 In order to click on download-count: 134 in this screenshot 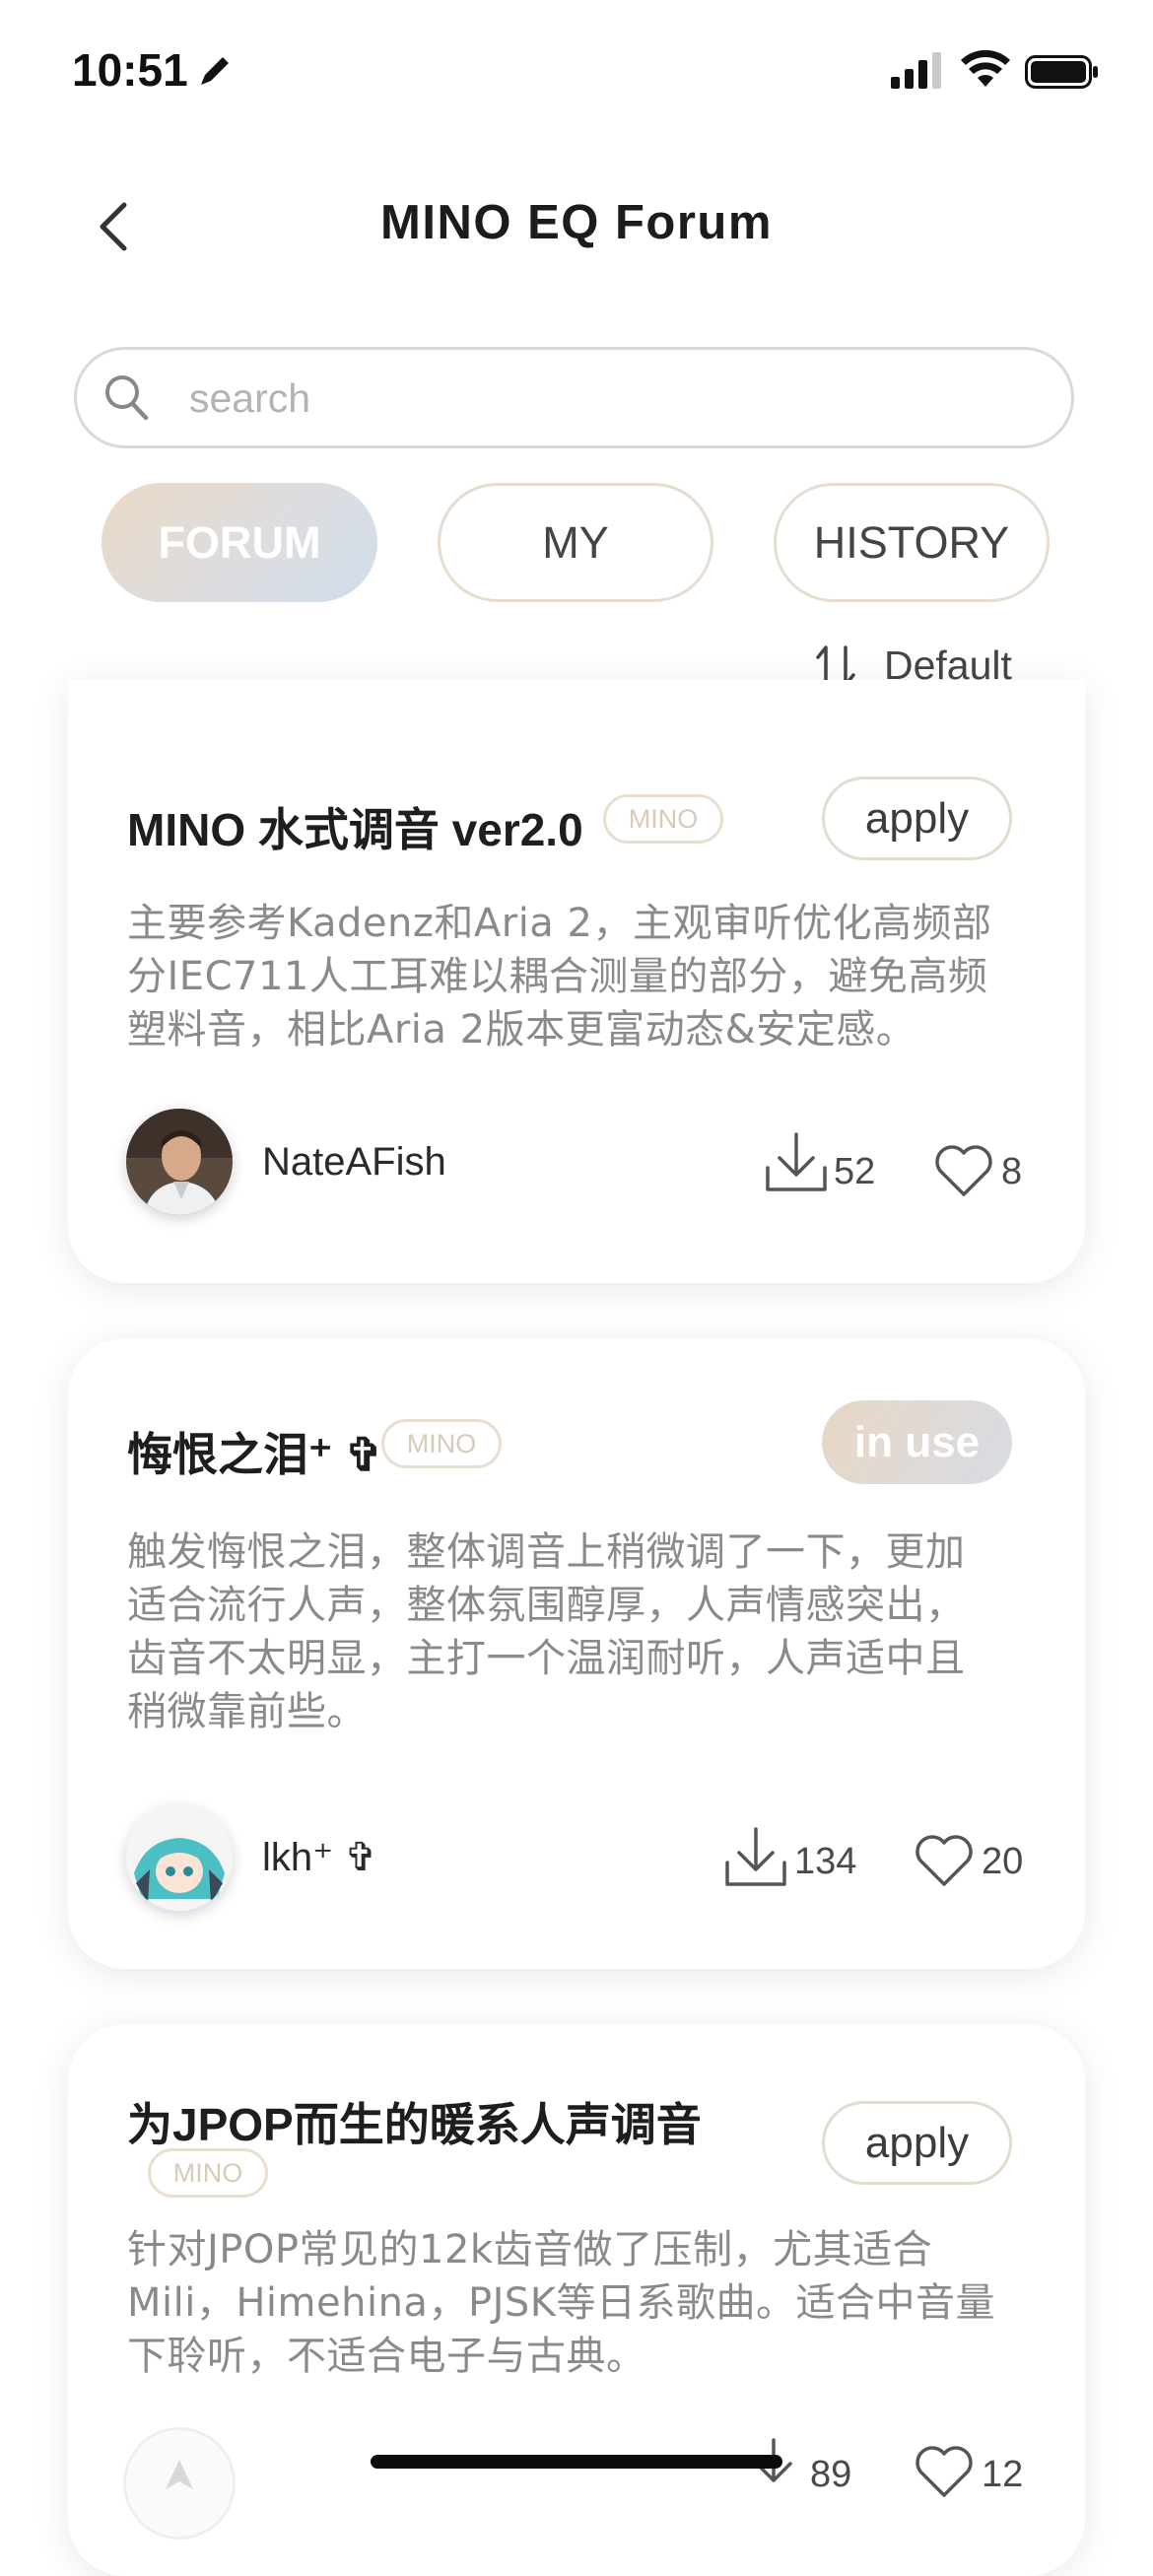, I will do `click(826, 1861)`.